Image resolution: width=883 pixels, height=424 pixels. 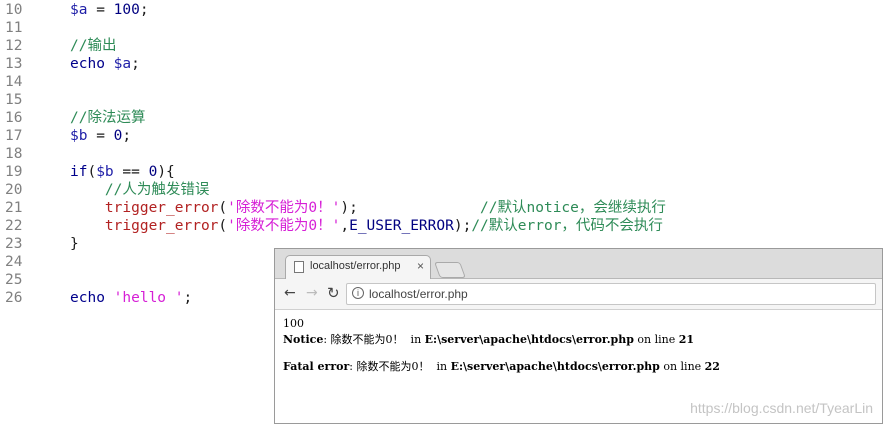 I want to click on tab-title: localhost/error.php, so click(x=355, y=266).